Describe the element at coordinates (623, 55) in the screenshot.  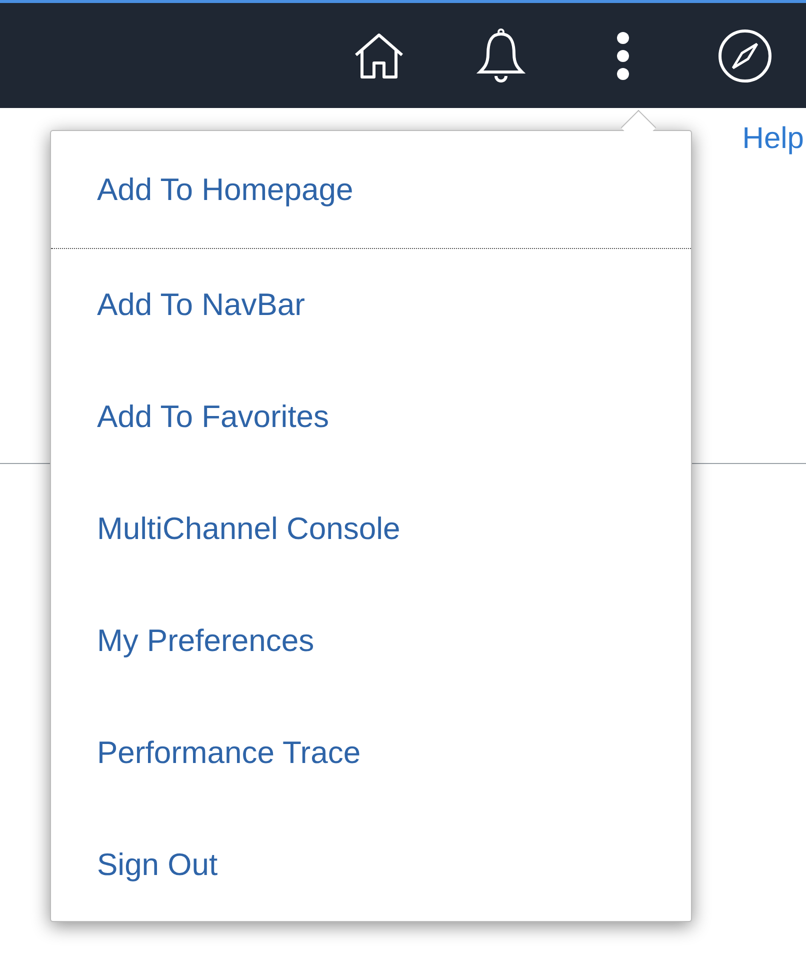
I see `more-icon` at that location.